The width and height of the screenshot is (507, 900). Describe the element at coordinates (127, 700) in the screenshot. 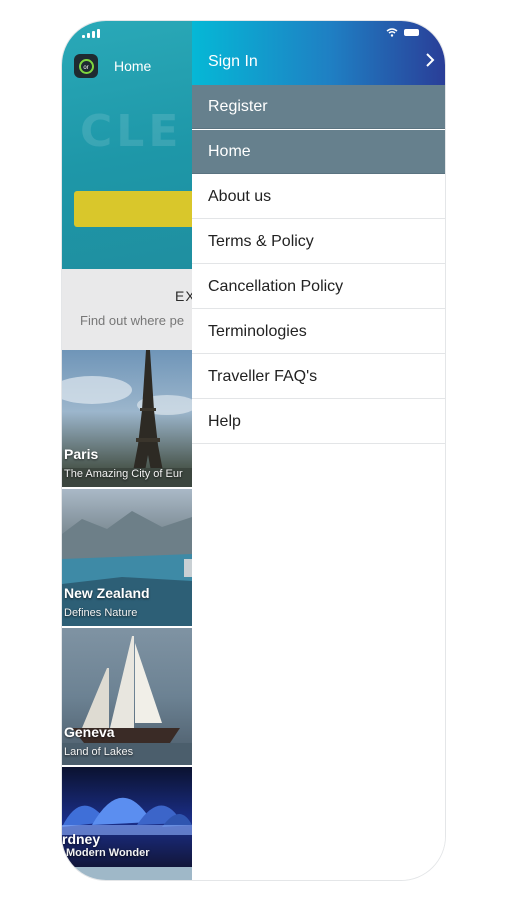

I see `sailboat-illustration` at that location.